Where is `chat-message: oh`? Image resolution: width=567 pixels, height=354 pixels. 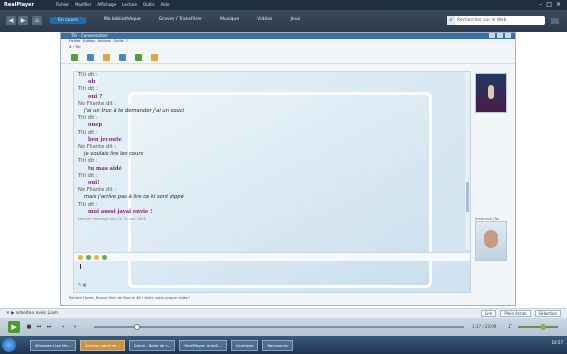 chat-message: oh is located at coordinates (92, 82).